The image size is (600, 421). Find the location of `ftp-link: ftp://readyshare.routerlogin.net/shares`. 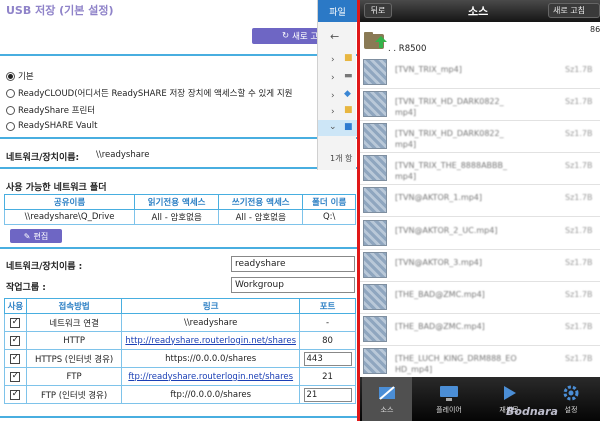

ftp-link: ftp://readyshare.routerlogin.net/shares is located at coordinates (210, 377).